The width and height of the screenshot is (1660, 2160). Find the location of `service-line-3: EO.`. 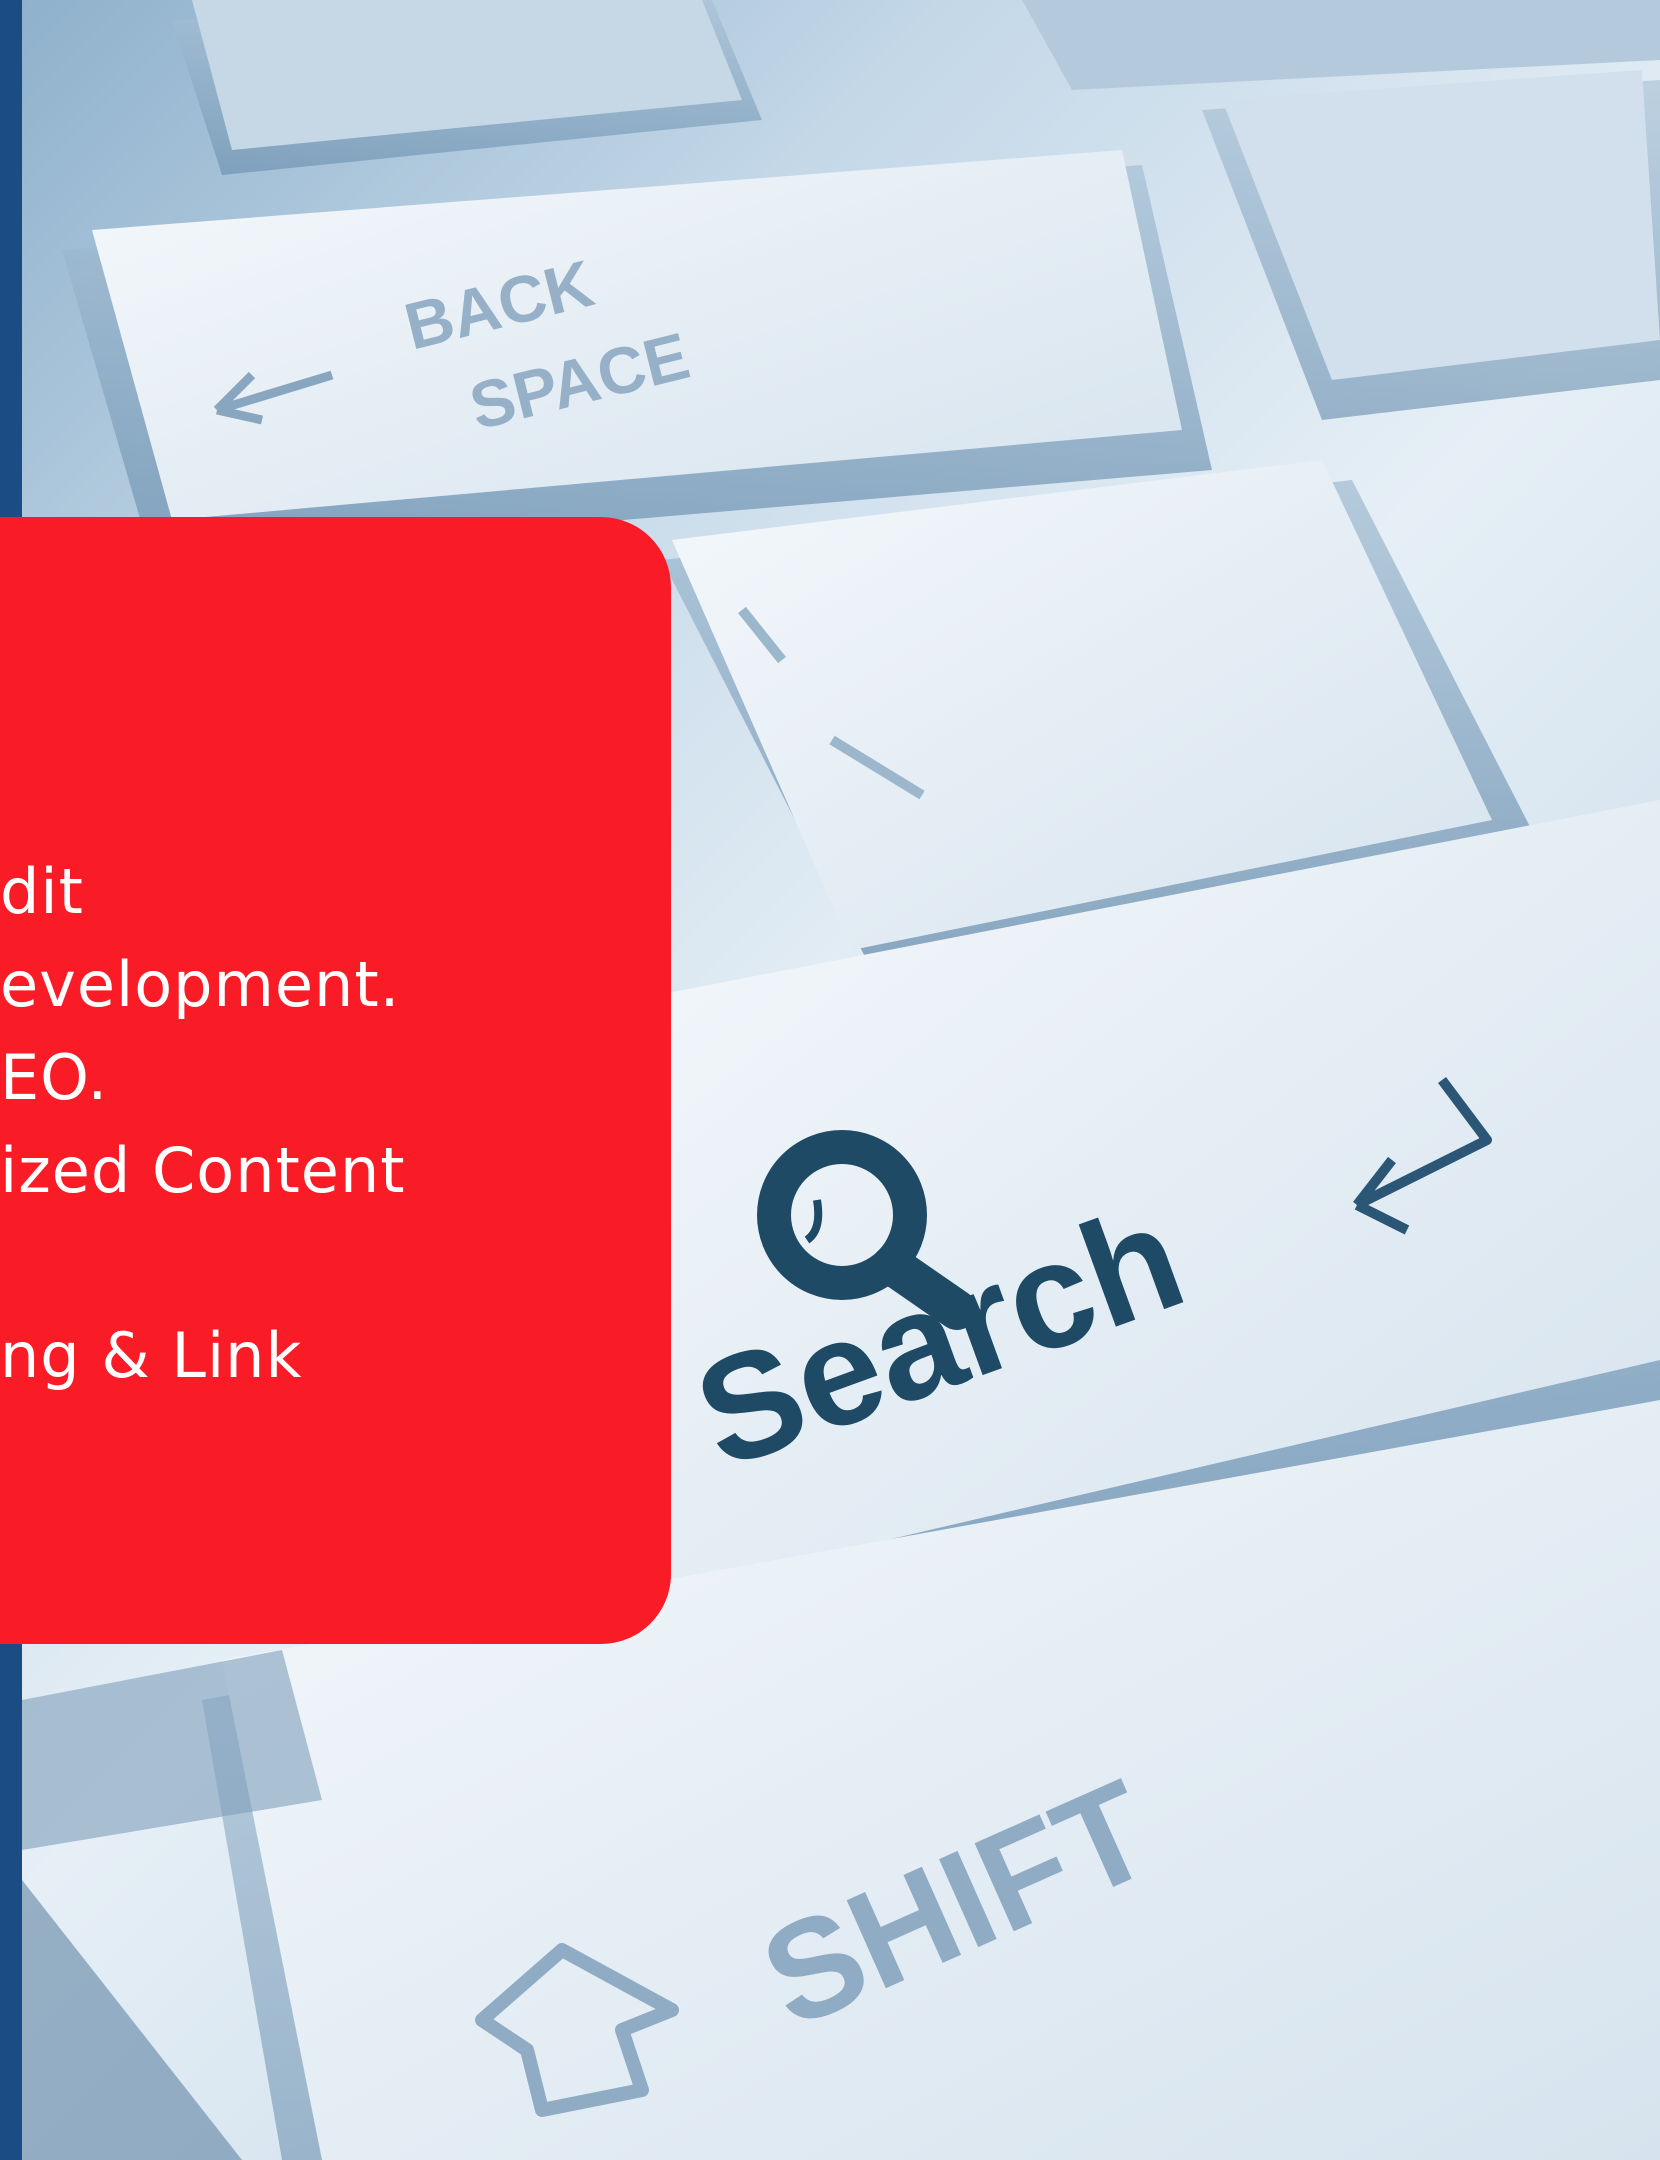

service-line-3: EO. is located at coordinates (54, 1077).